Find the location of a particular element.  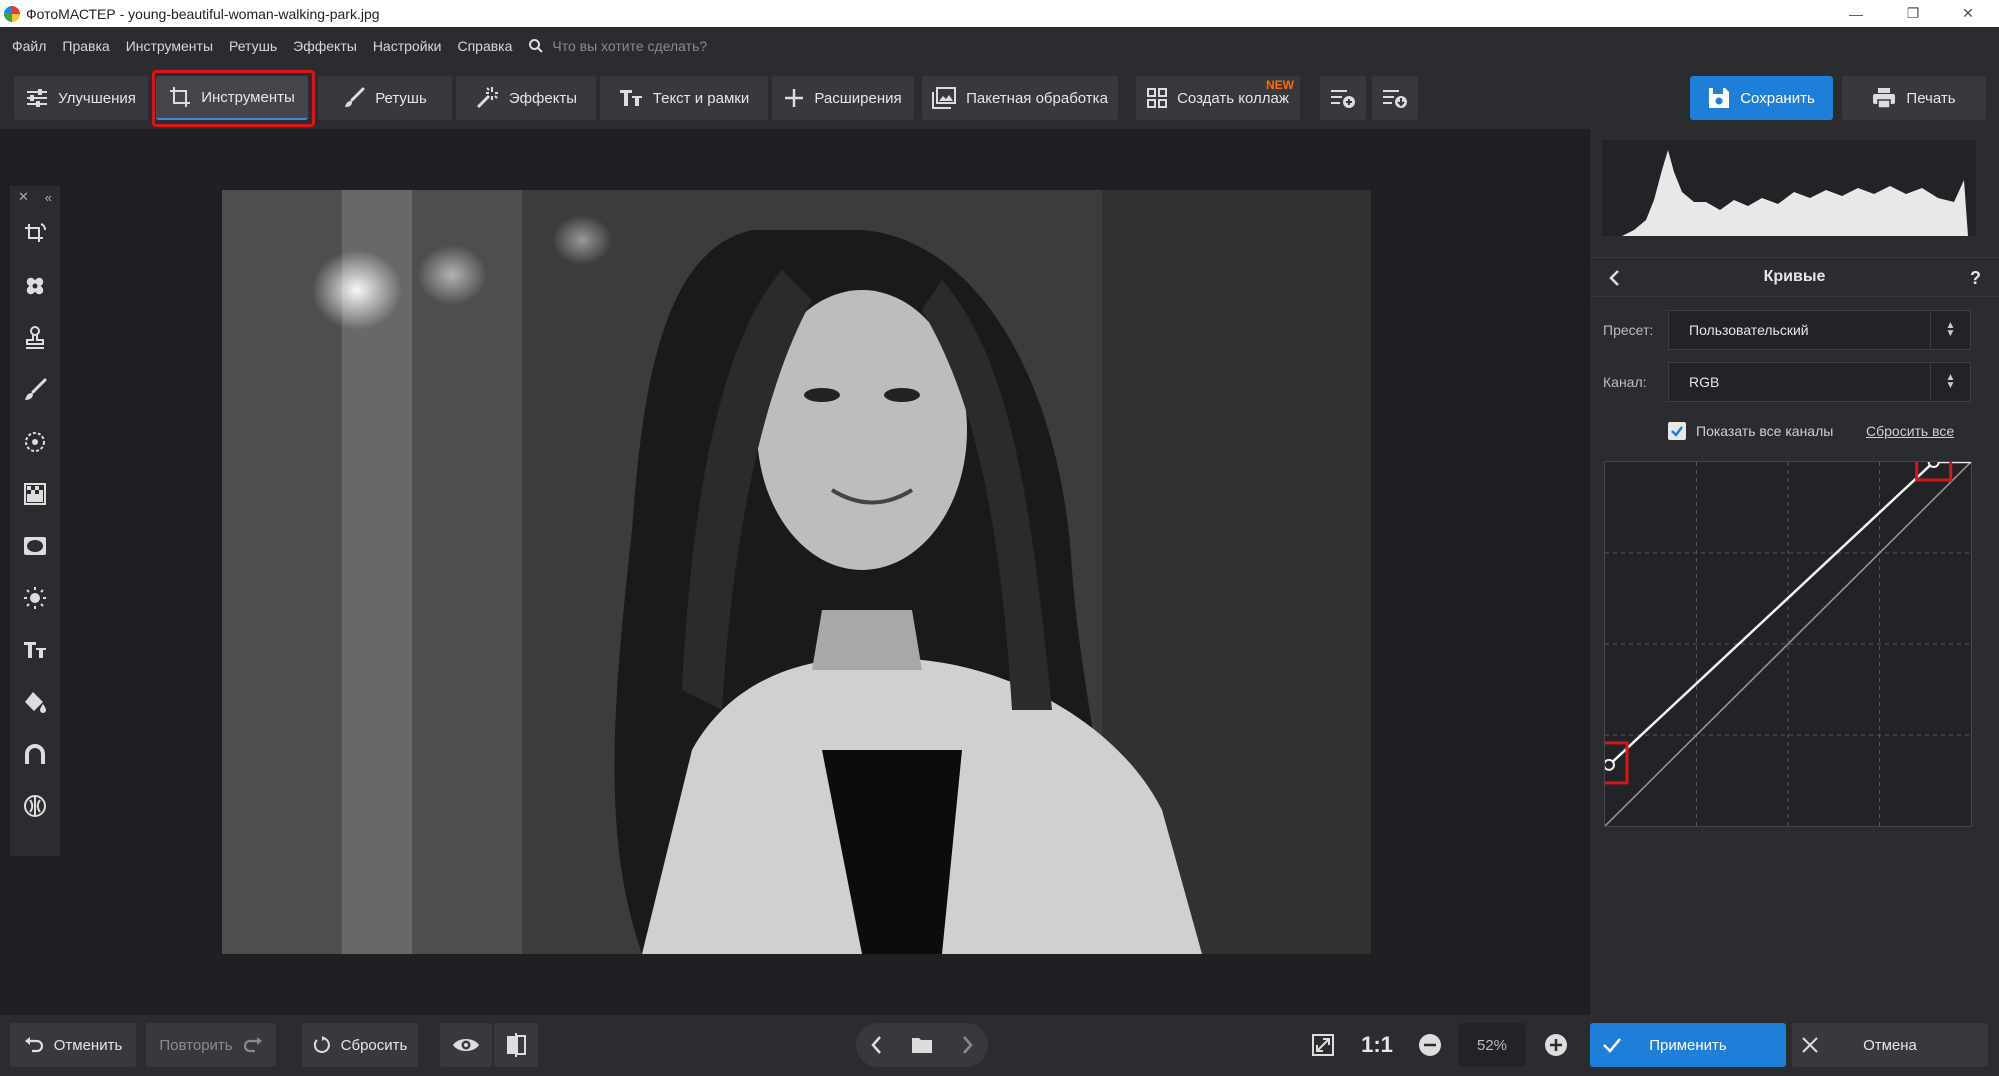

undo-button: Отменить is located at coordinates (73, 1045).